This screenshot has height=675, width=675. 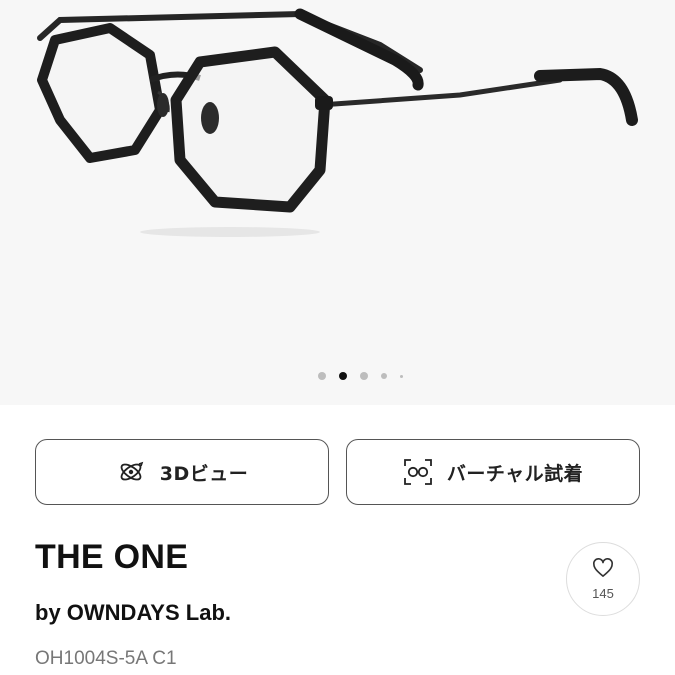 What do you see at coordinates (131, 472) in the screenshot?
I see `3d-rotate-icon` at bounding box center [131, 472].